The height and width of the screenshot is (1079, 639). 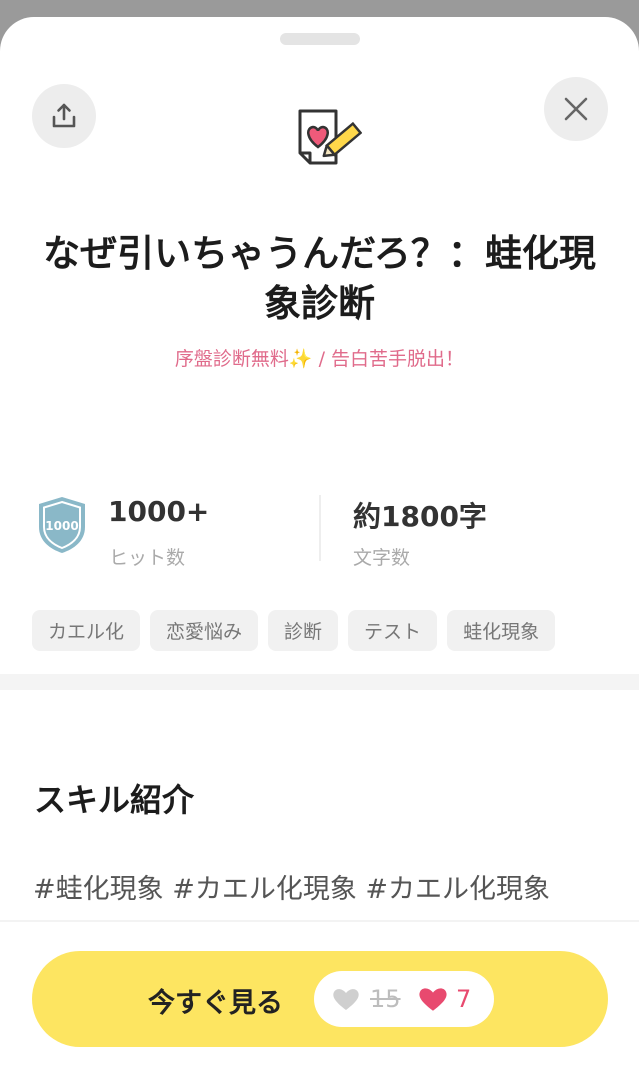 What do you see at coordinates (433, 999) in the screenshot?
I see `heart-pink-icon` at bounding box center [433, 999].